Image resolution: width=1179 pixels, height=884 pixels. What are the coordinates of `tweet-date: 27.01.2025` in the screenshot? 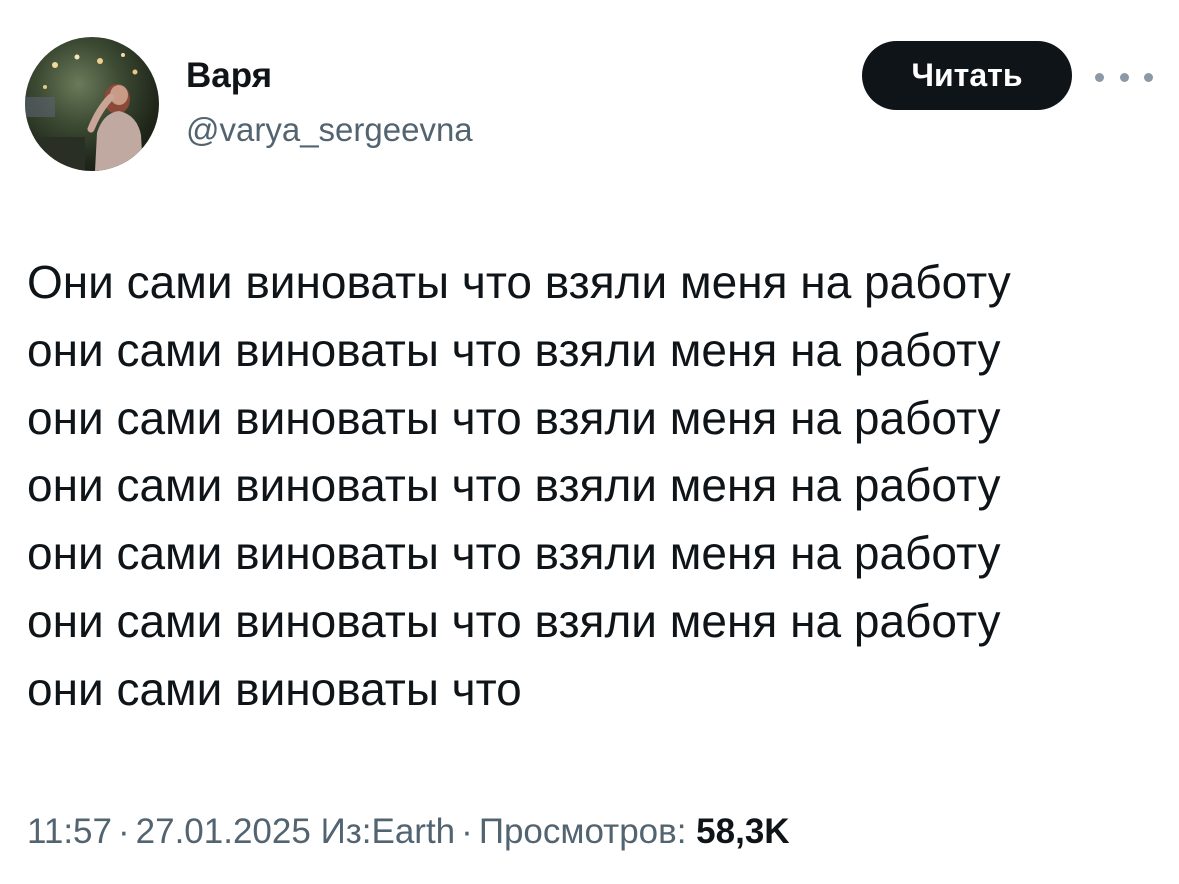 It's located at (223, 831).